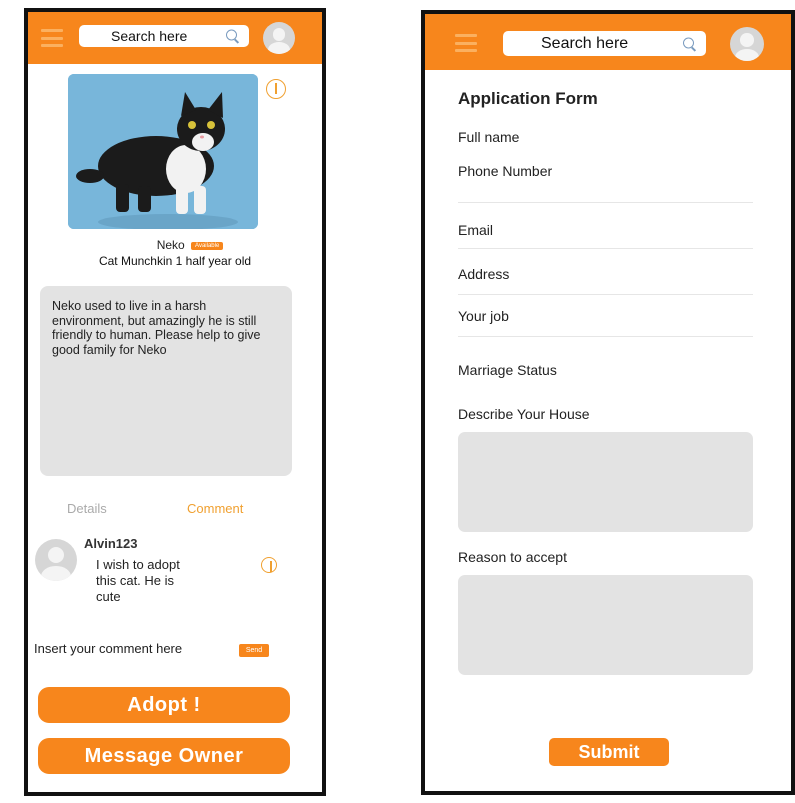 Image resolution: width=795 pixels, height=803 pixels. Describe the element at coordinates (164, 756) in the screenshot. I see `message-owner-button: Message Owner` at that location.